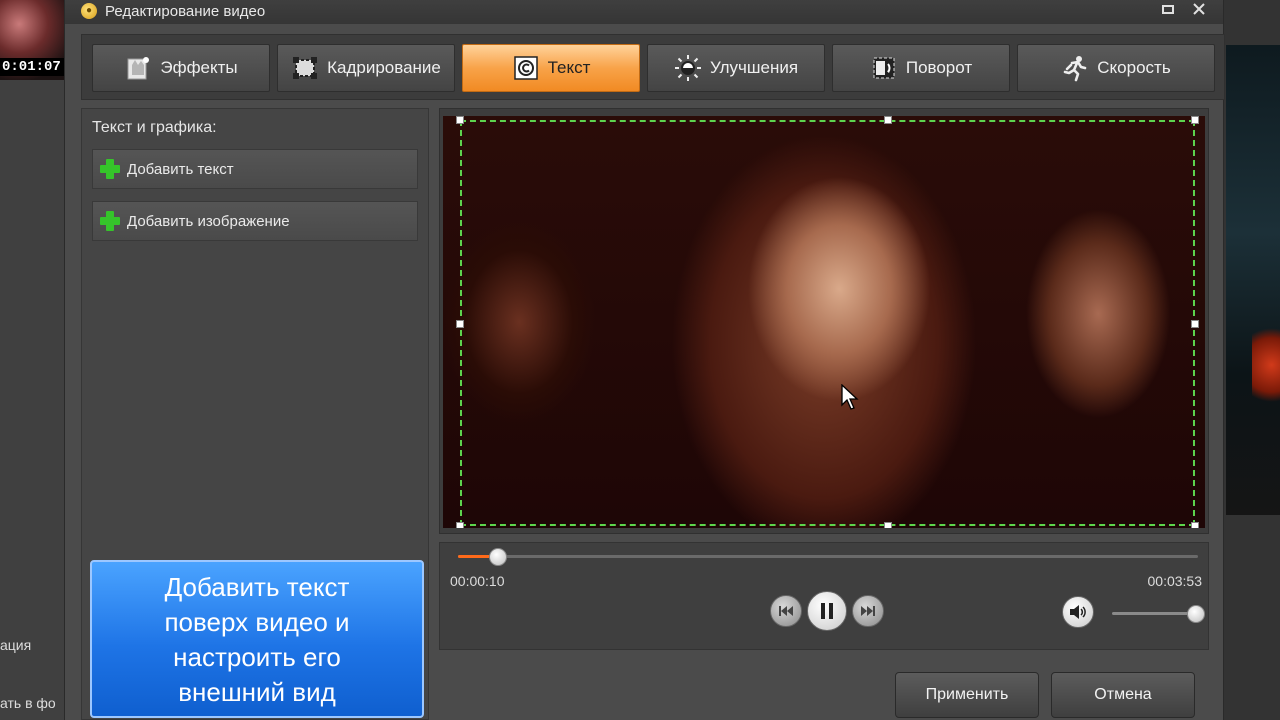 The height and width of the screenshot is (720, 1280). What do you see at coordinates (1253, 280) in the screenshot?
I see `background-preview` at bounding box center [1253, 280].